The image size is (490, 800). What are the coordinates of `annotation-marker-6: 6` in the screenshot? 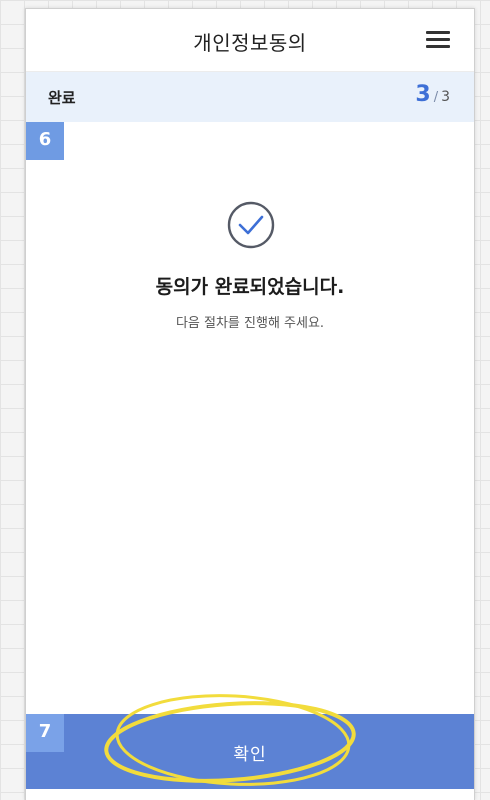 It's located at (45, 141).